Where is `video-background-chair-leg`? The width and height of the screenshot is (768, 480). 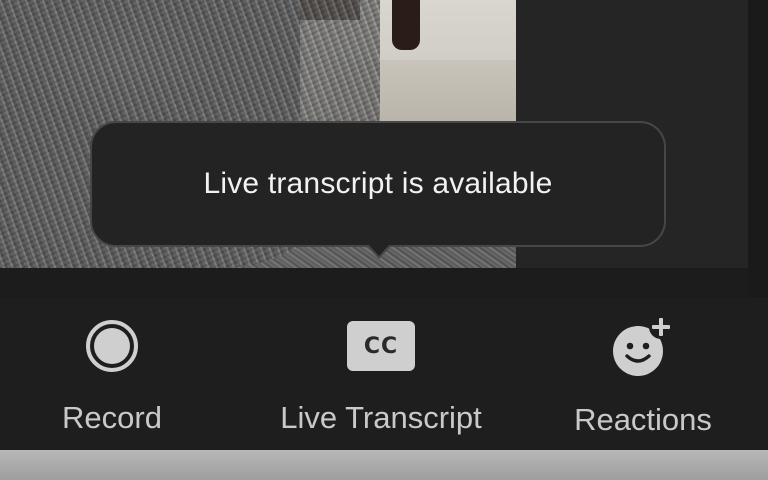
video-background-chair-leg is located at coordinates (406, 25).